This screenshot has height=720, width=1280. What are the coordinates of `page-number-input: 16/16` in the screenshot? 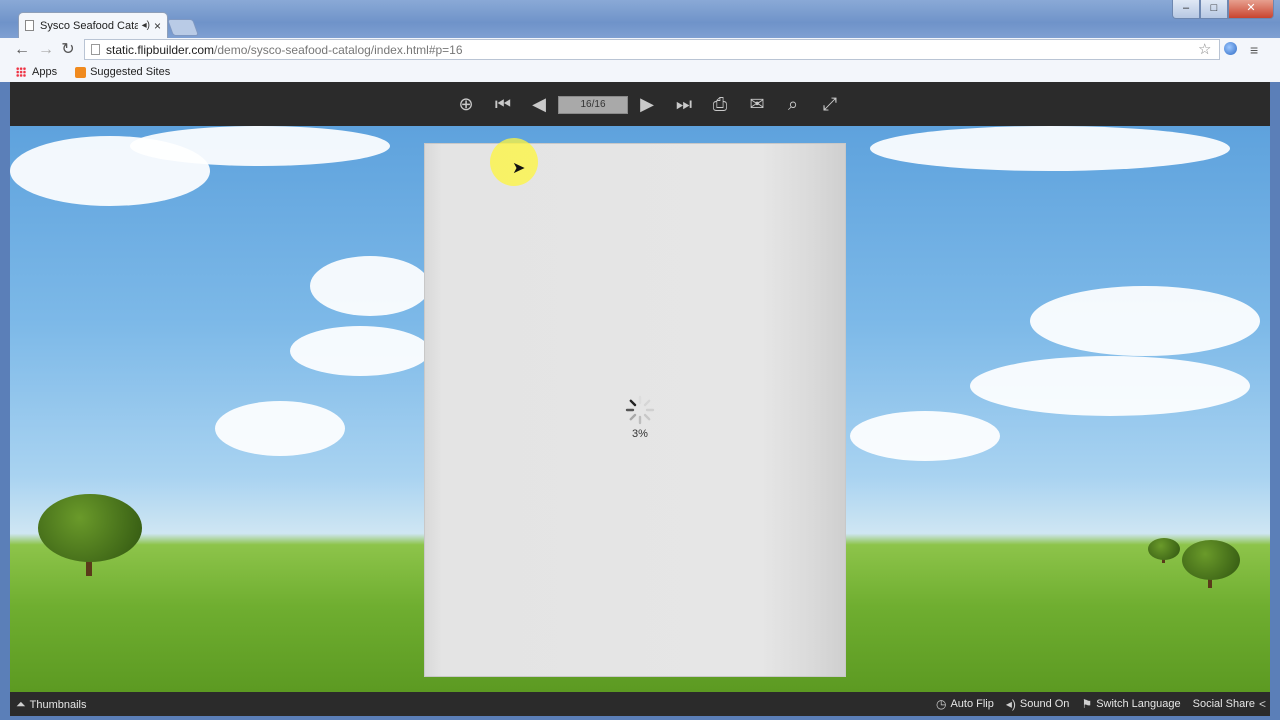 It's located at (593, 105).